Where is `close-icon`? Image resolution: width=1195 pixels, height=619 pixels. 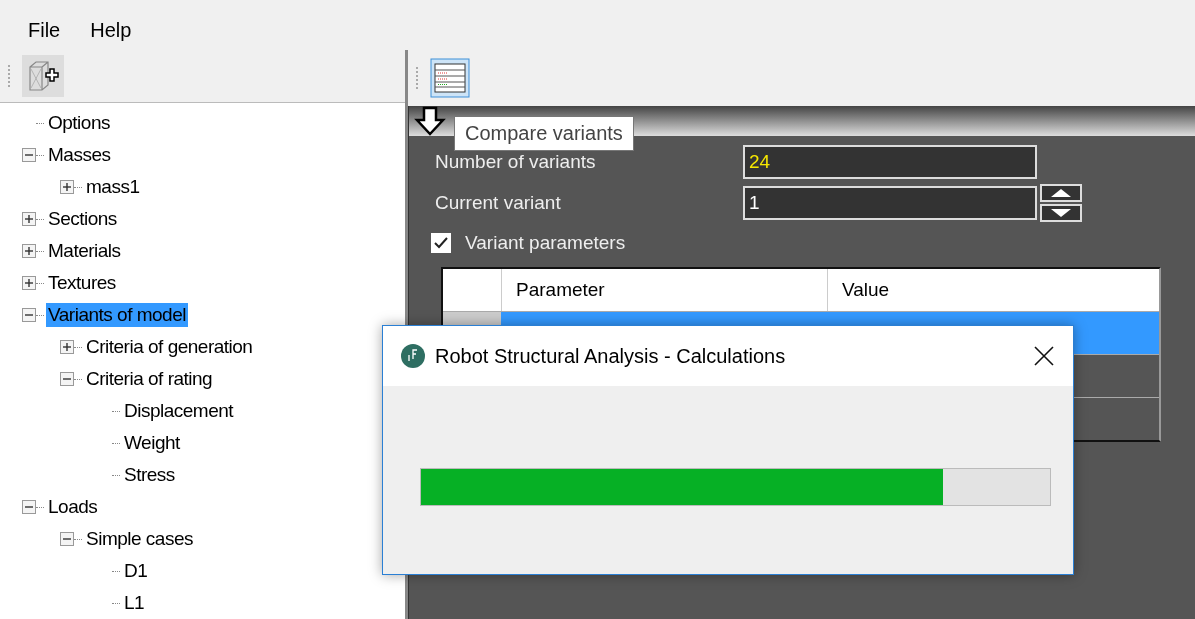
close-icon is located at coordinates (1044, 356).